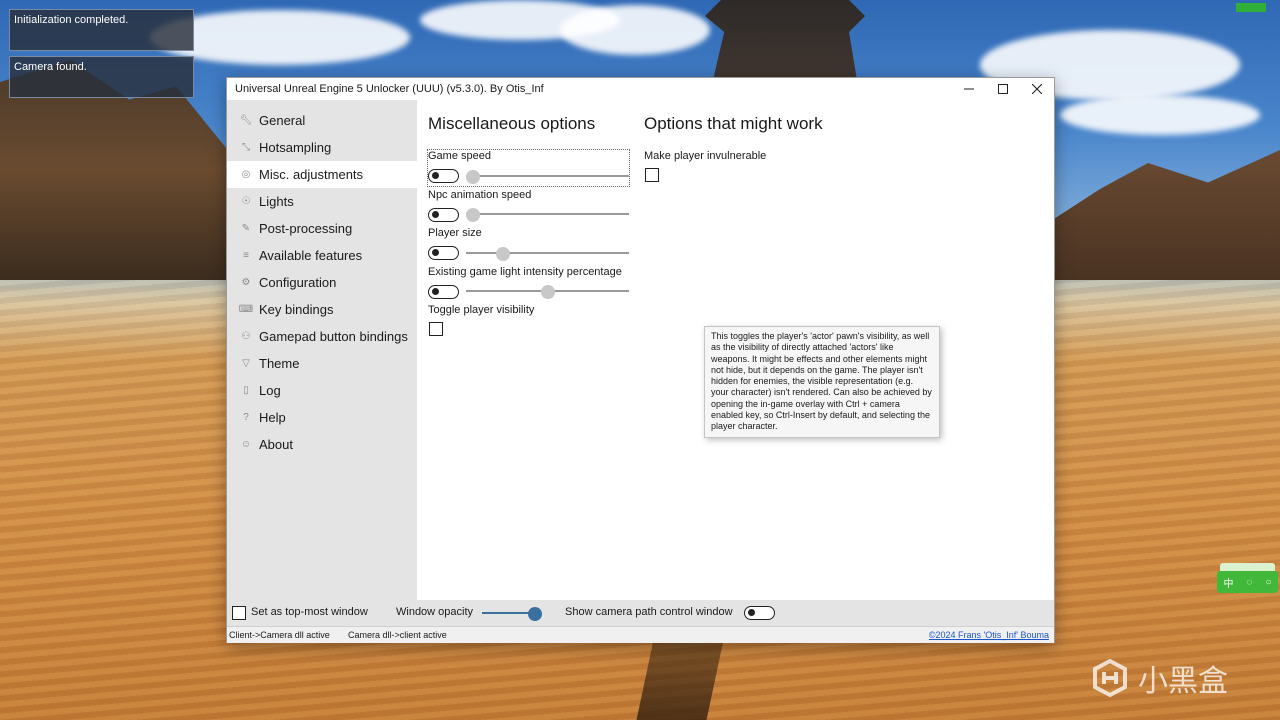  What do you see at coordinates (246, 444) in the screenshot?
I see `person-icon: ☺` at bounding box center [246, 444].